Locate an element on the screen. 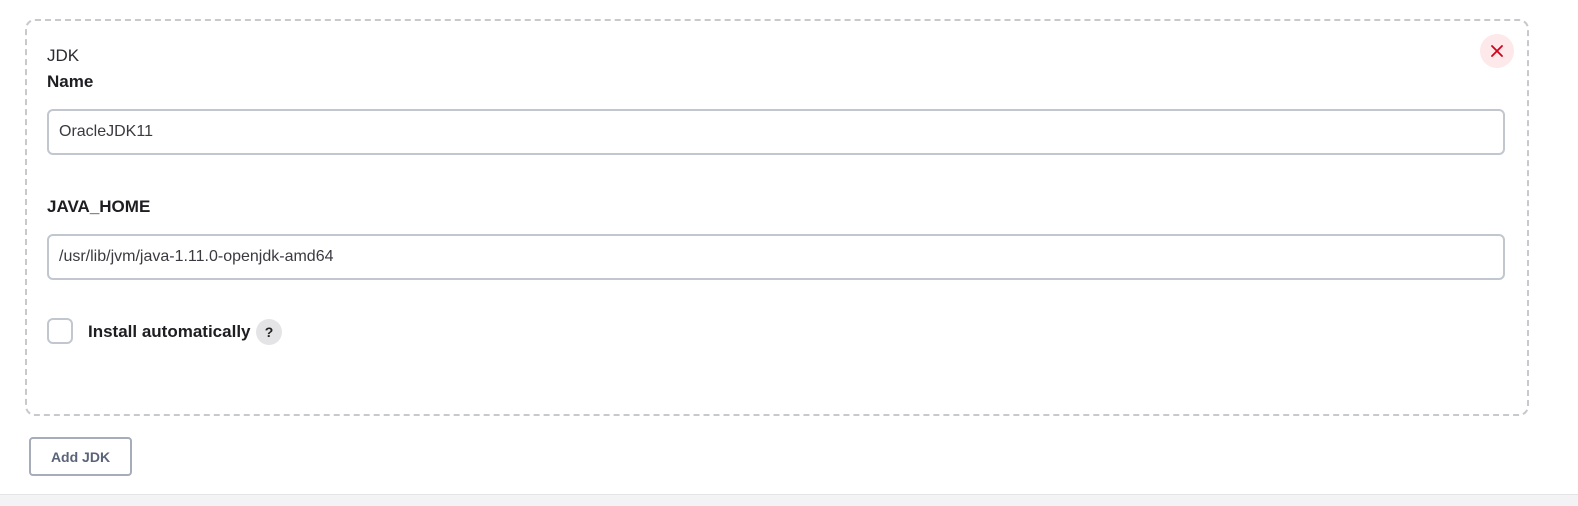 The height and width of the screenshot is (506, 1578). install-automatically-checkbox is located at coordinates (60, 331).